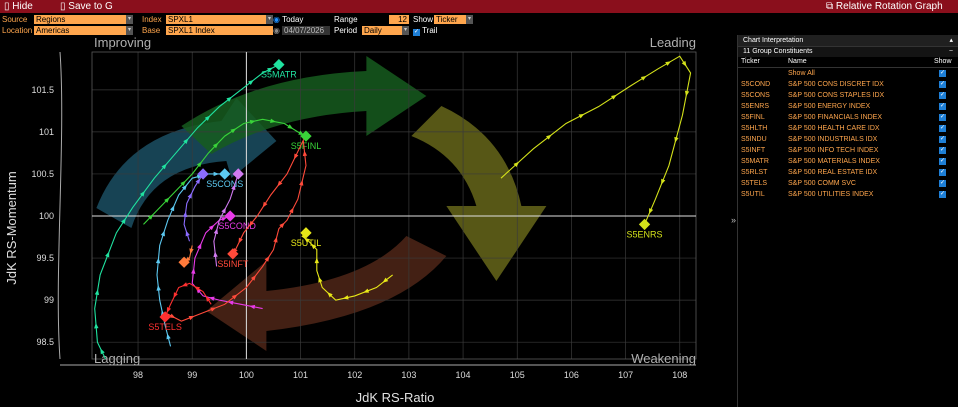  What do you see at coordinates (943, 62) in the screenshot?
I see `col-show: Show` at bounding box center [943, 62].